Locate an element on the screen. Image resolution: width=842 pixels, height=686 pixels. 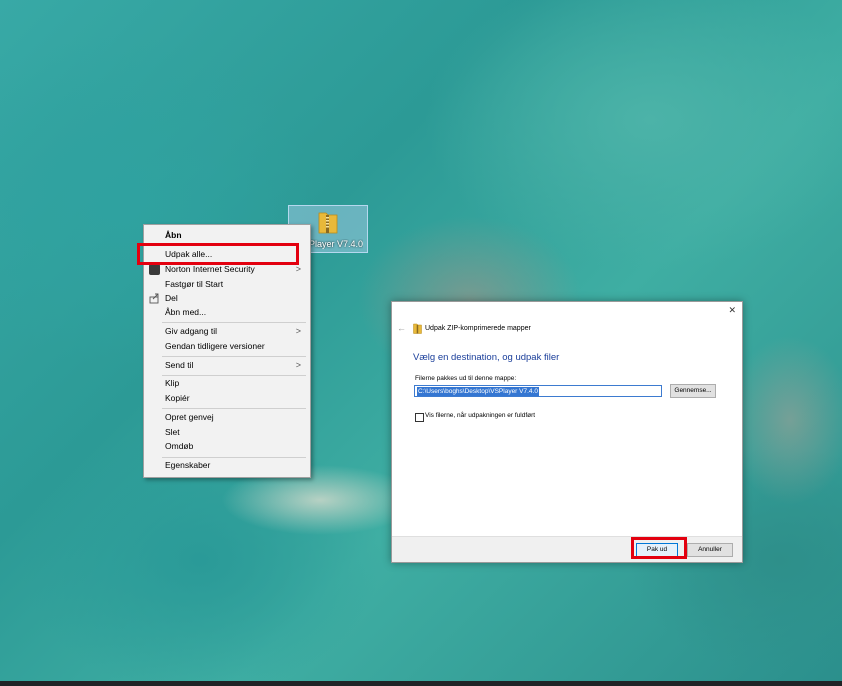
menu-item-label: Klip is located at coordinates (172, 383).